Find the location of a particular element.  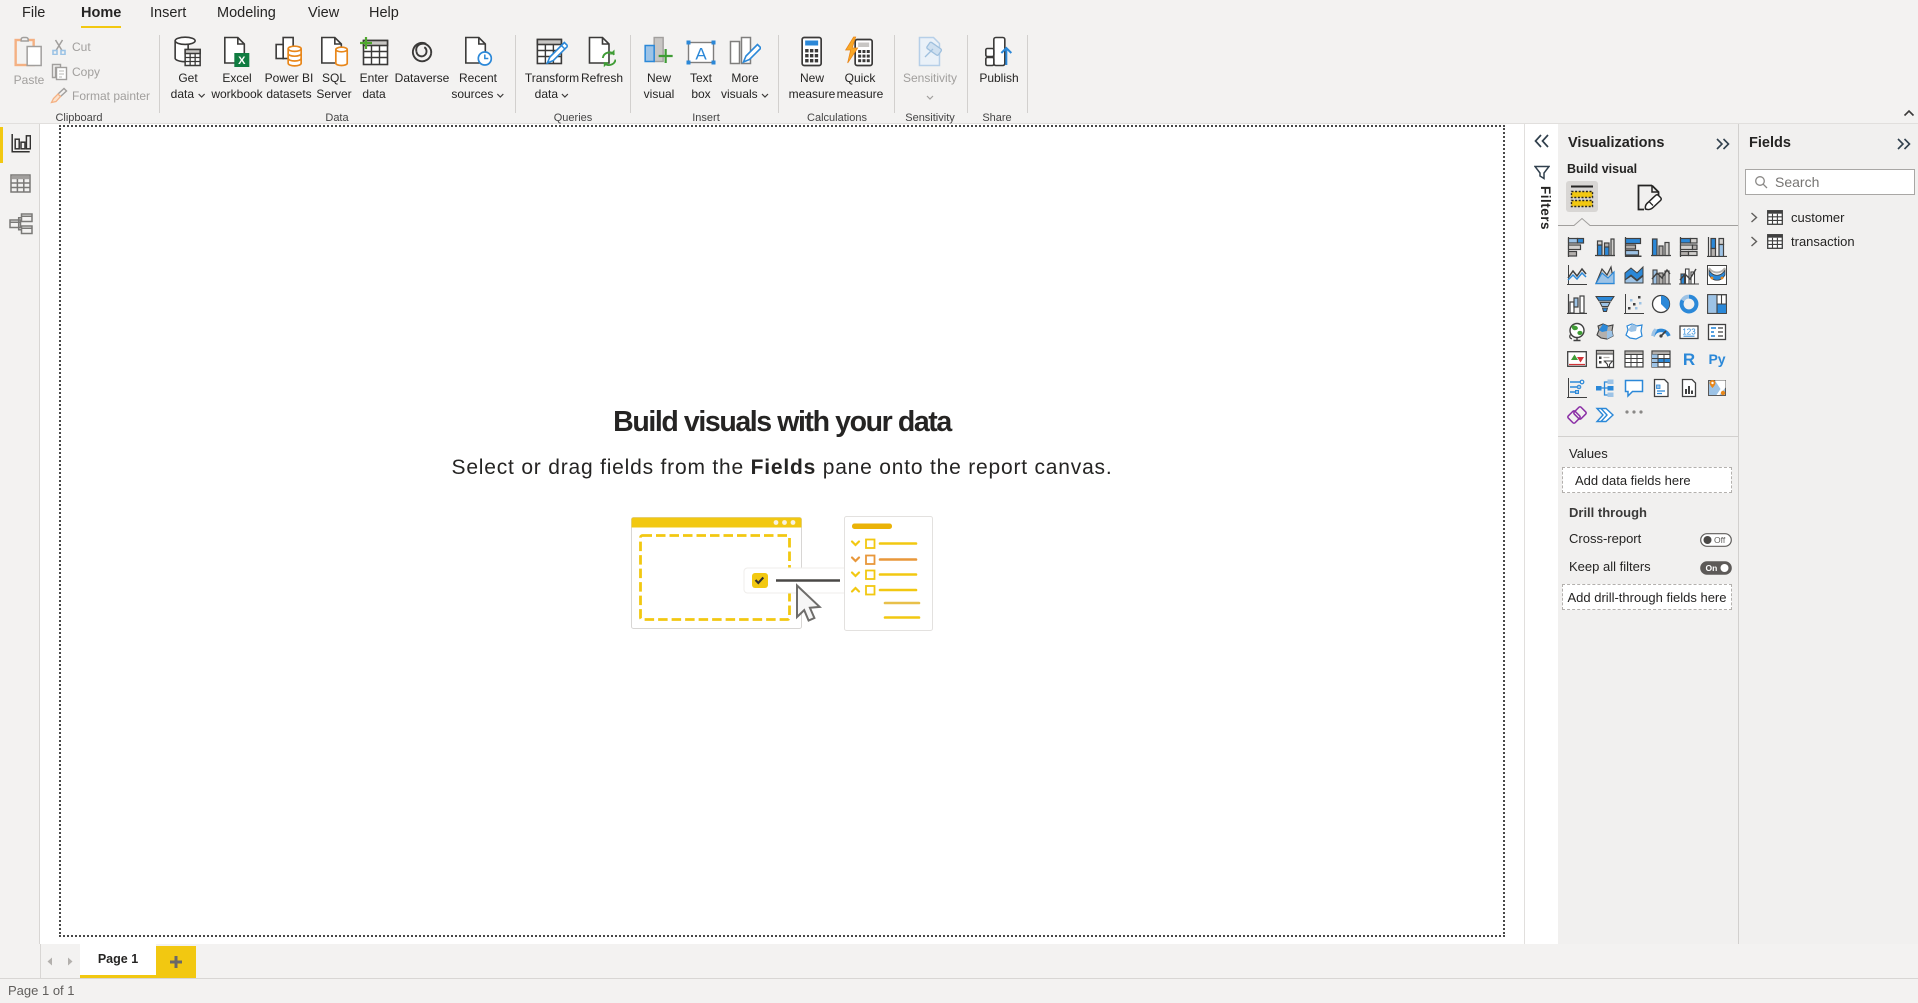

svg-text: R is located at coordinates (1689, 359).